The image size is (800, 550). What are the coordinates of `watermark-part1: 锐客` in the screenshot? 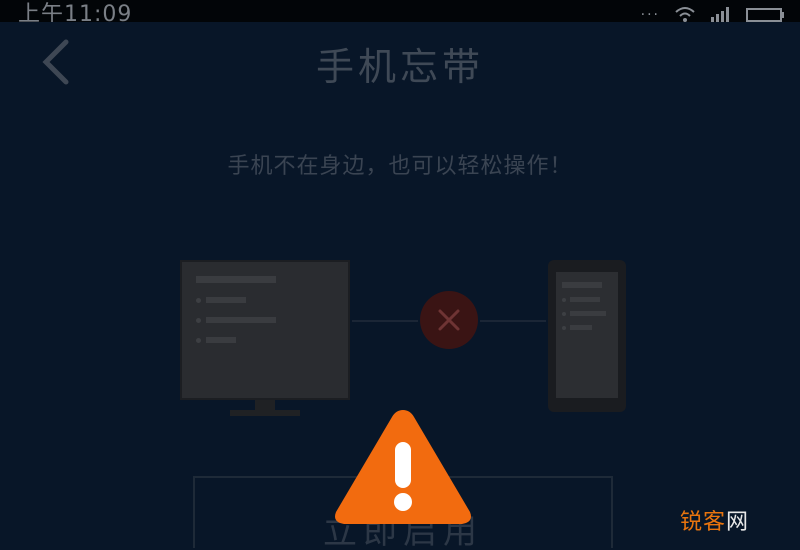 It's located at (703, 522).